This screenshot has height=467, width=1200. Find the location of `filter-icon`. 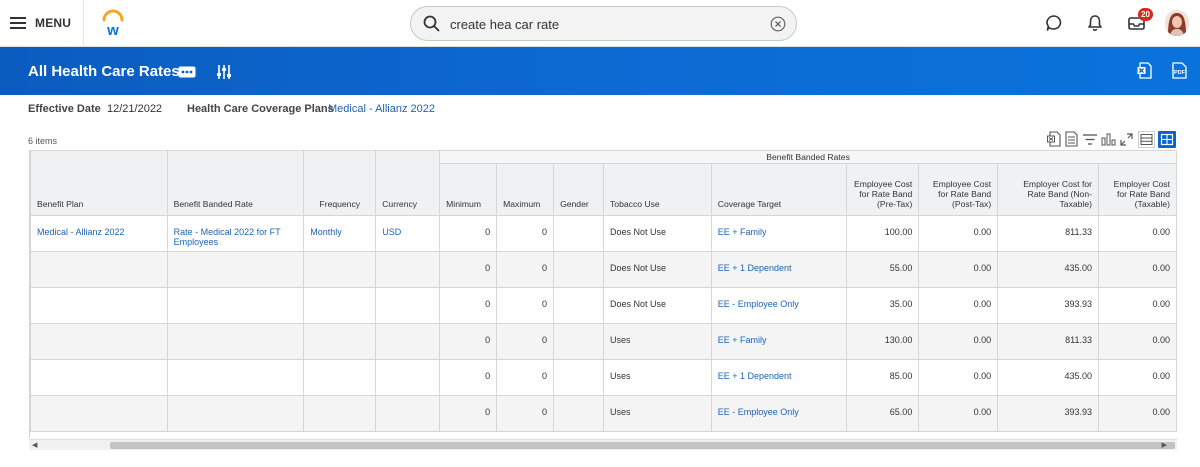

filter-icon is located at coordinates (1090, 139).